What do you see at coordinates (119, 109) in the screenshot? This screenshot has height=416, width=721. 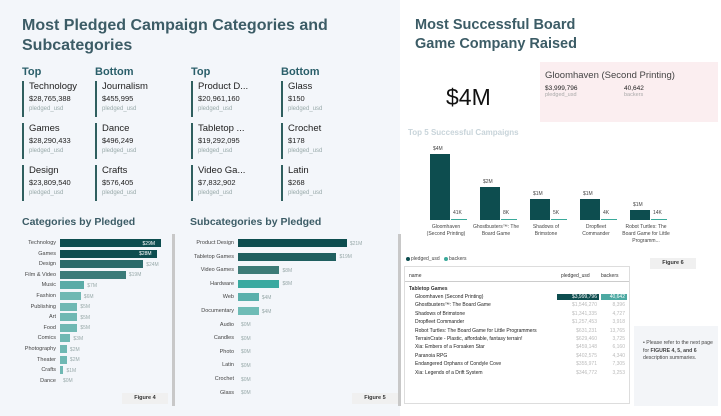 I see `kpi-label: pledged_usd` at bounding box center [119, 109].